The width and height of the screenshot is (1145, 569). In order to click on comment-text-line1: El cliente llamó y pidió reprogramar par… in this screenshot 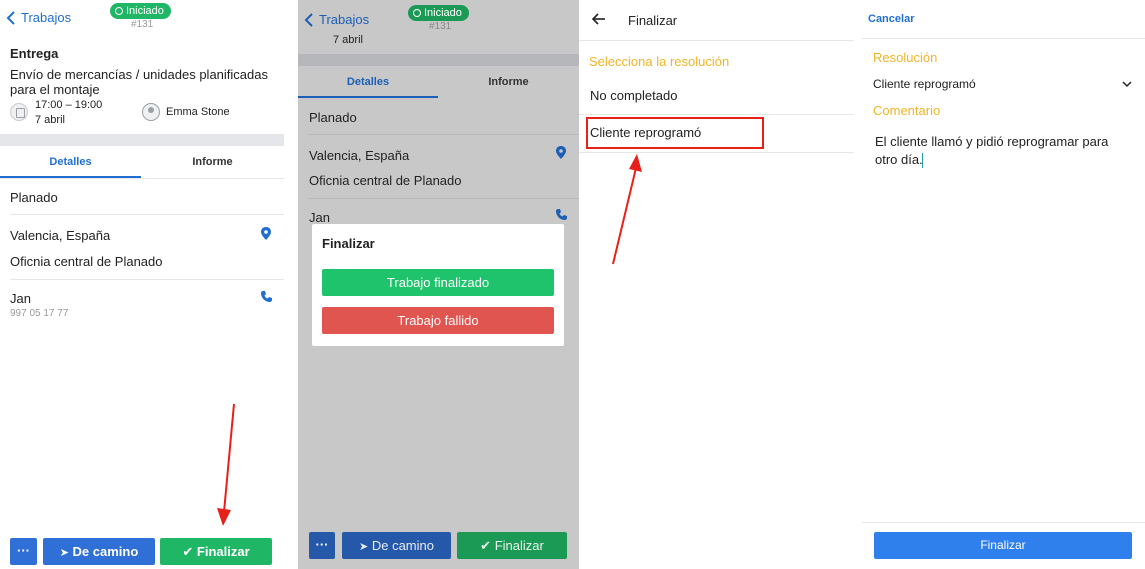, I will do `click(992, 141)`.